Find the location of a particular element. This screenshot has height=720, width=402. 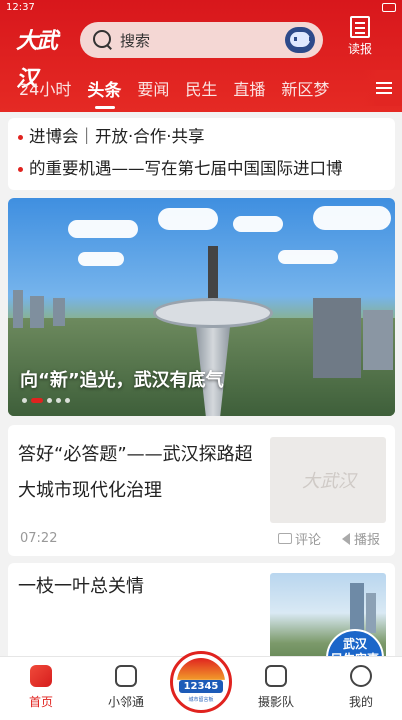

search-bar: 搜索 is located at coordinates (201, 40).